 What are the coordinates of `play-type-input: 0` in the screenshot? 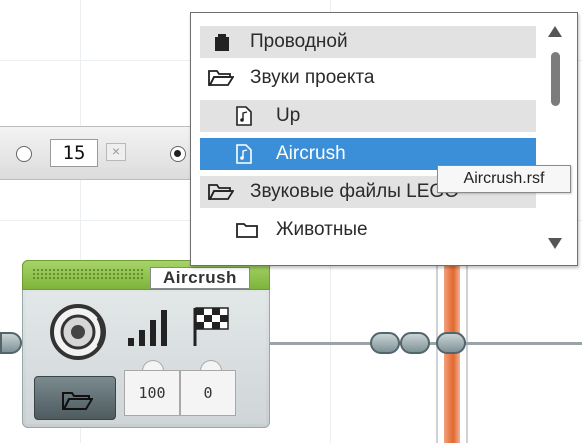 It's located at (208, 393).